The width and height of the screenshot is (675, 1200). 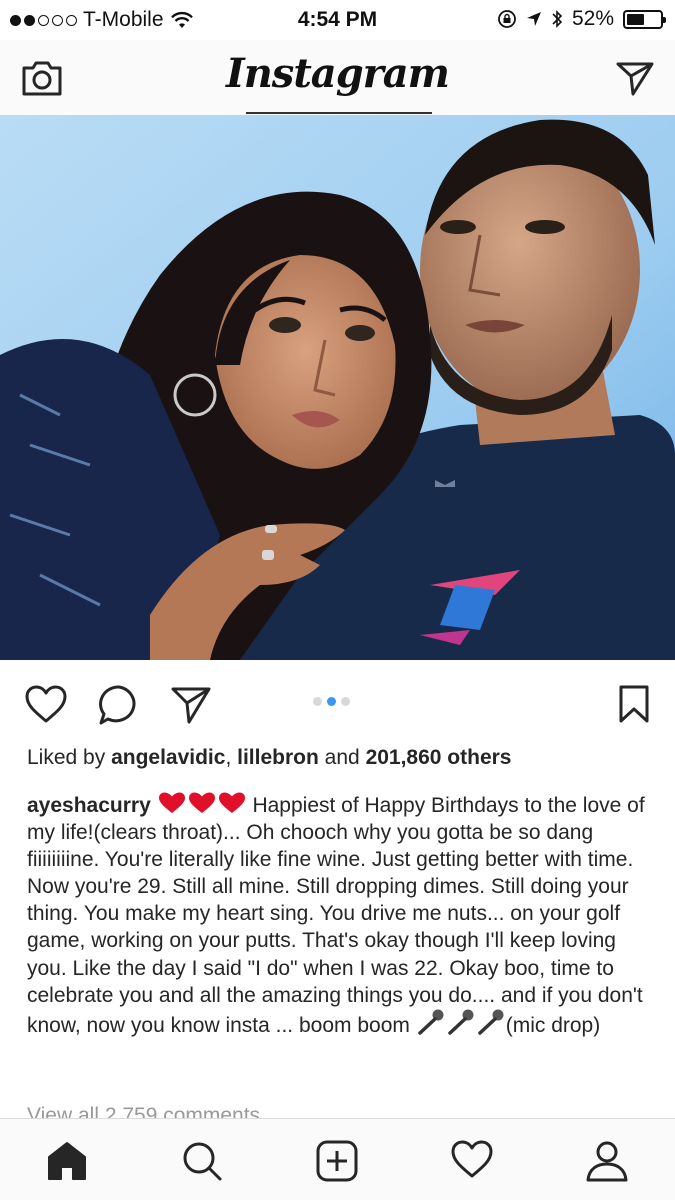 I want to click on top-nav-bar: Instagram, so click(x=337, y=77).